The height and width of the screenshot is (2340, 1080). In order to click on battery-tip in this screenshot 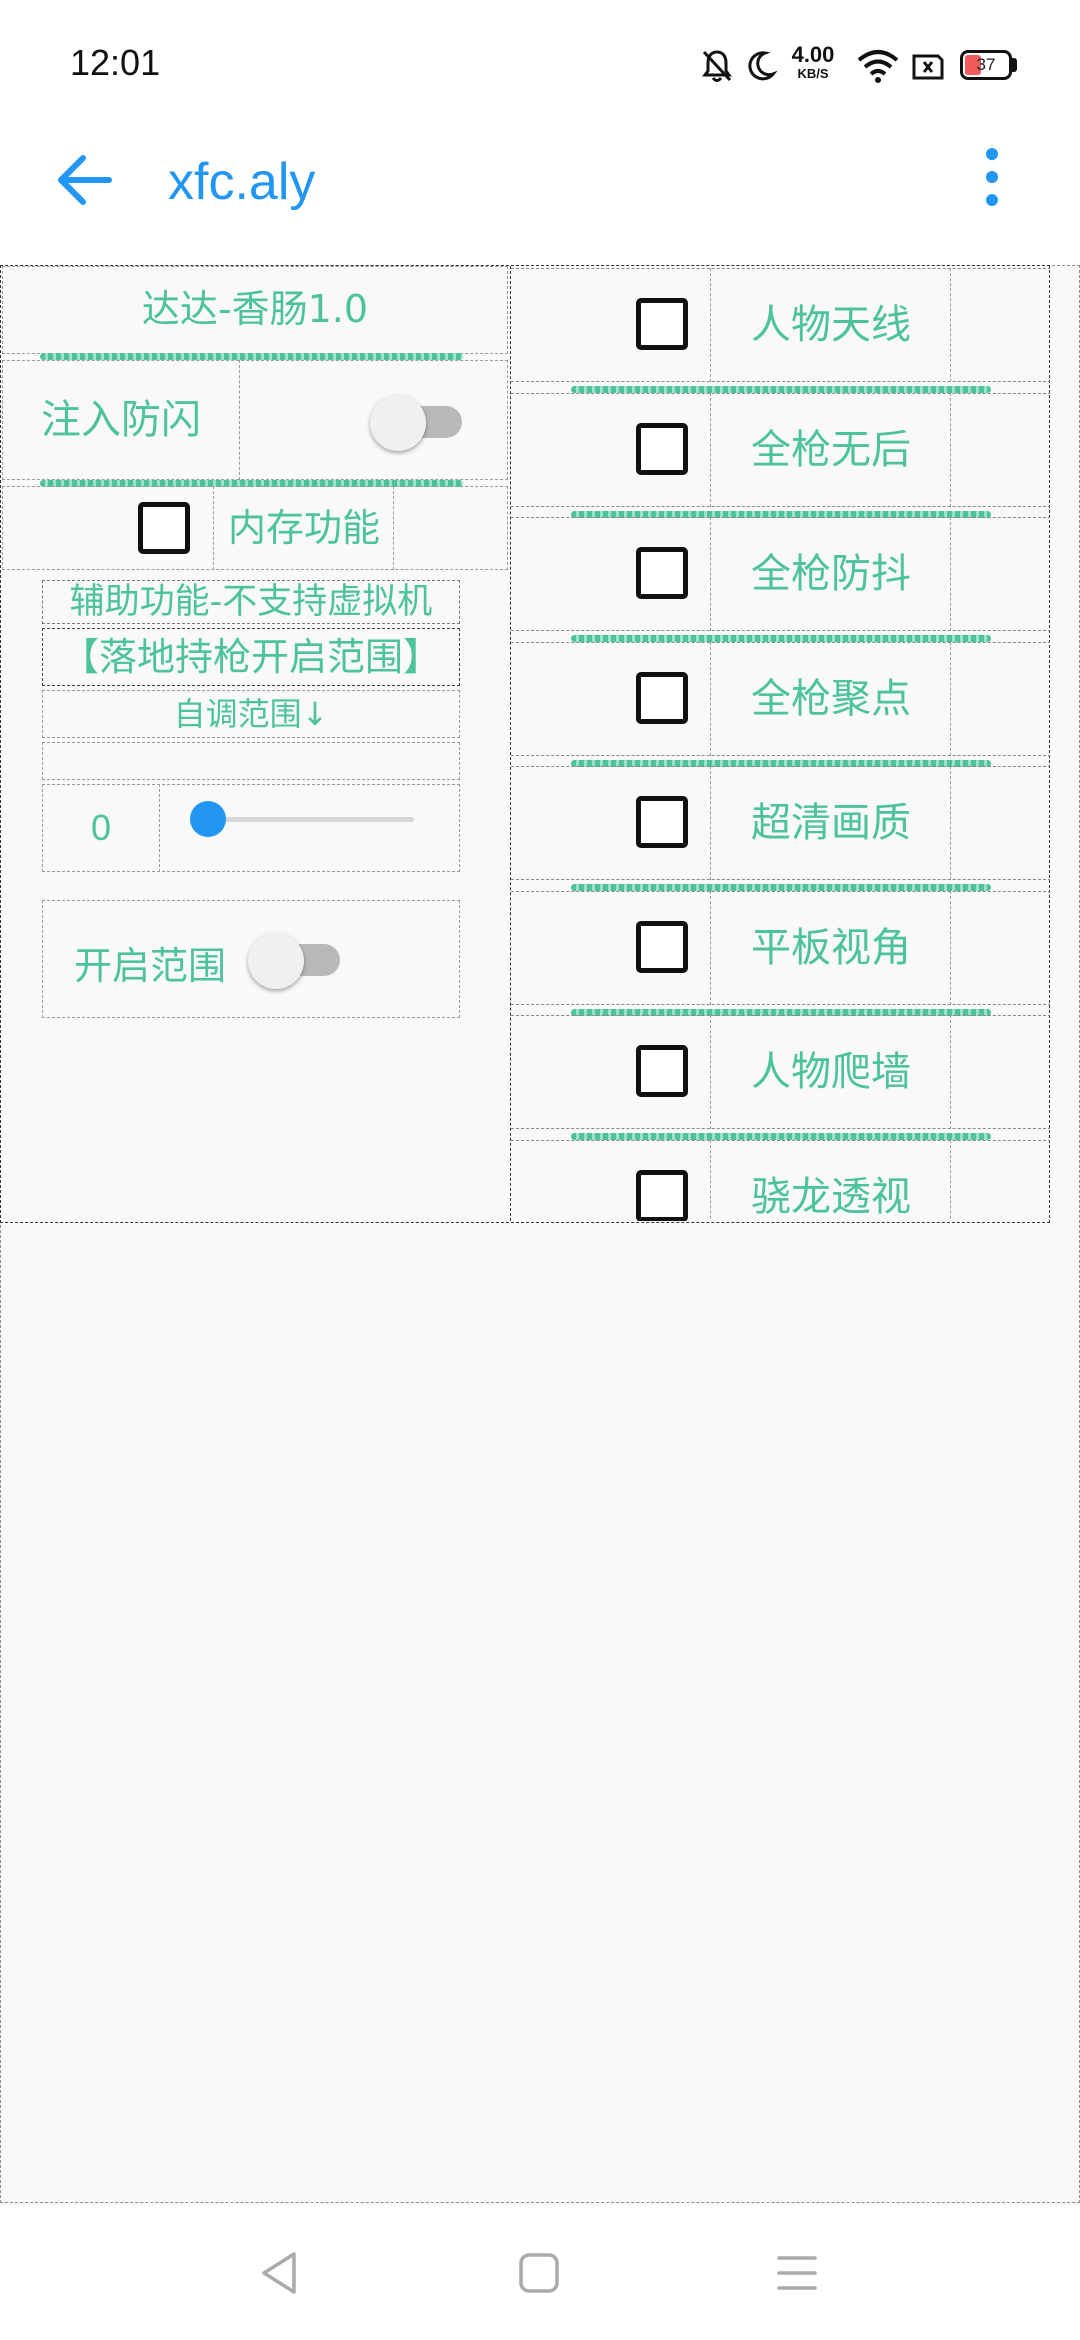, I will do `click(1014, 65)`.